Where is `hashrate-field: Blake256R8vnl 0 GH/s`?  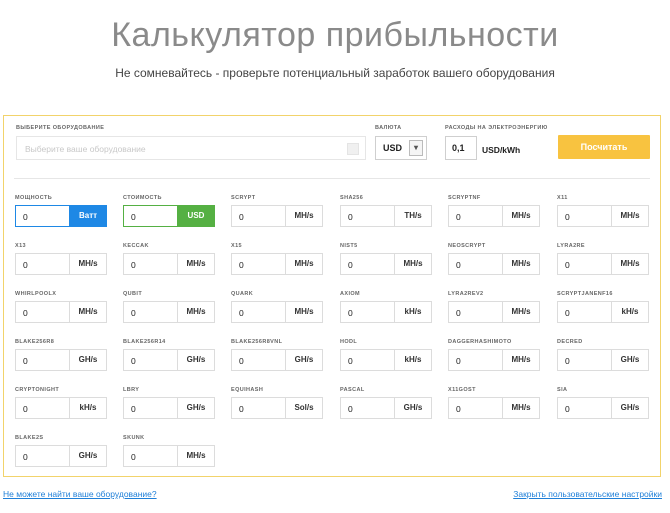
hashrate-field: Blake256R8vnl 0 GH/s is located at coordinates (277, 355).